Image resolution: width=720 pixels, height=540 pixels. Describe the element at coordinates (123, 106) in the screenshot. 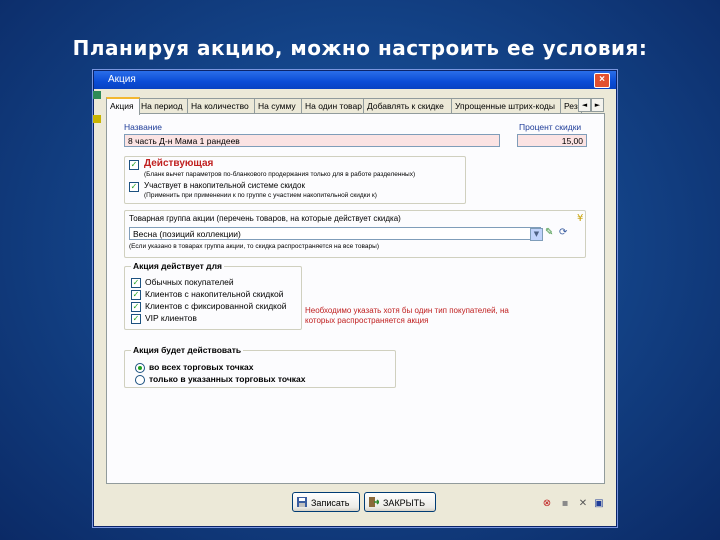

I see `tab-promotion: Акция` at that location.